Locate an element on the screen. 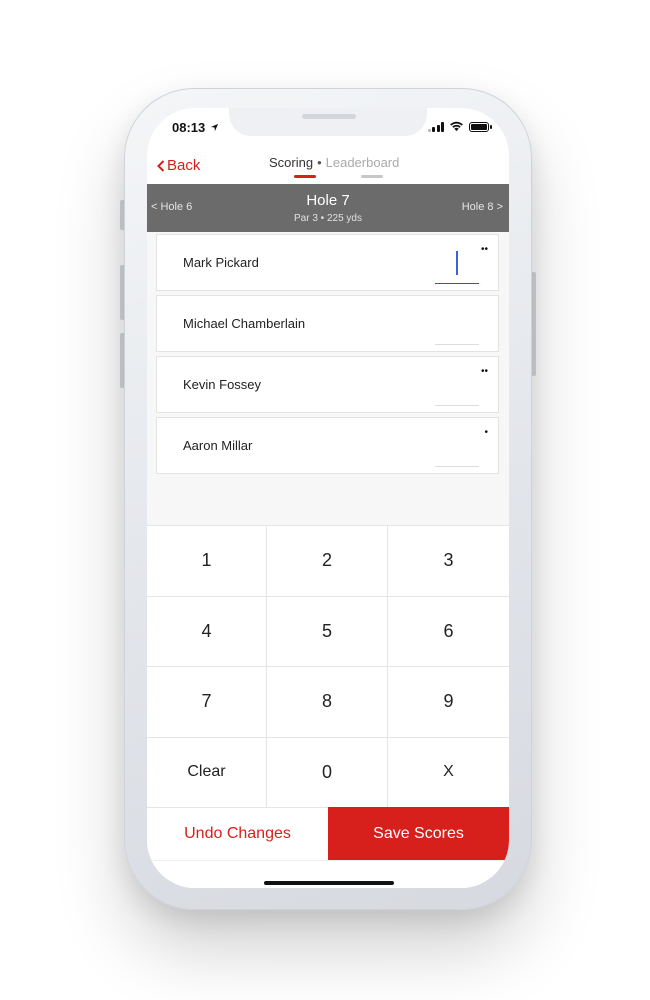 This screenshot has width=650, height=1000. battery-icon is located at coordinates (480, 126).